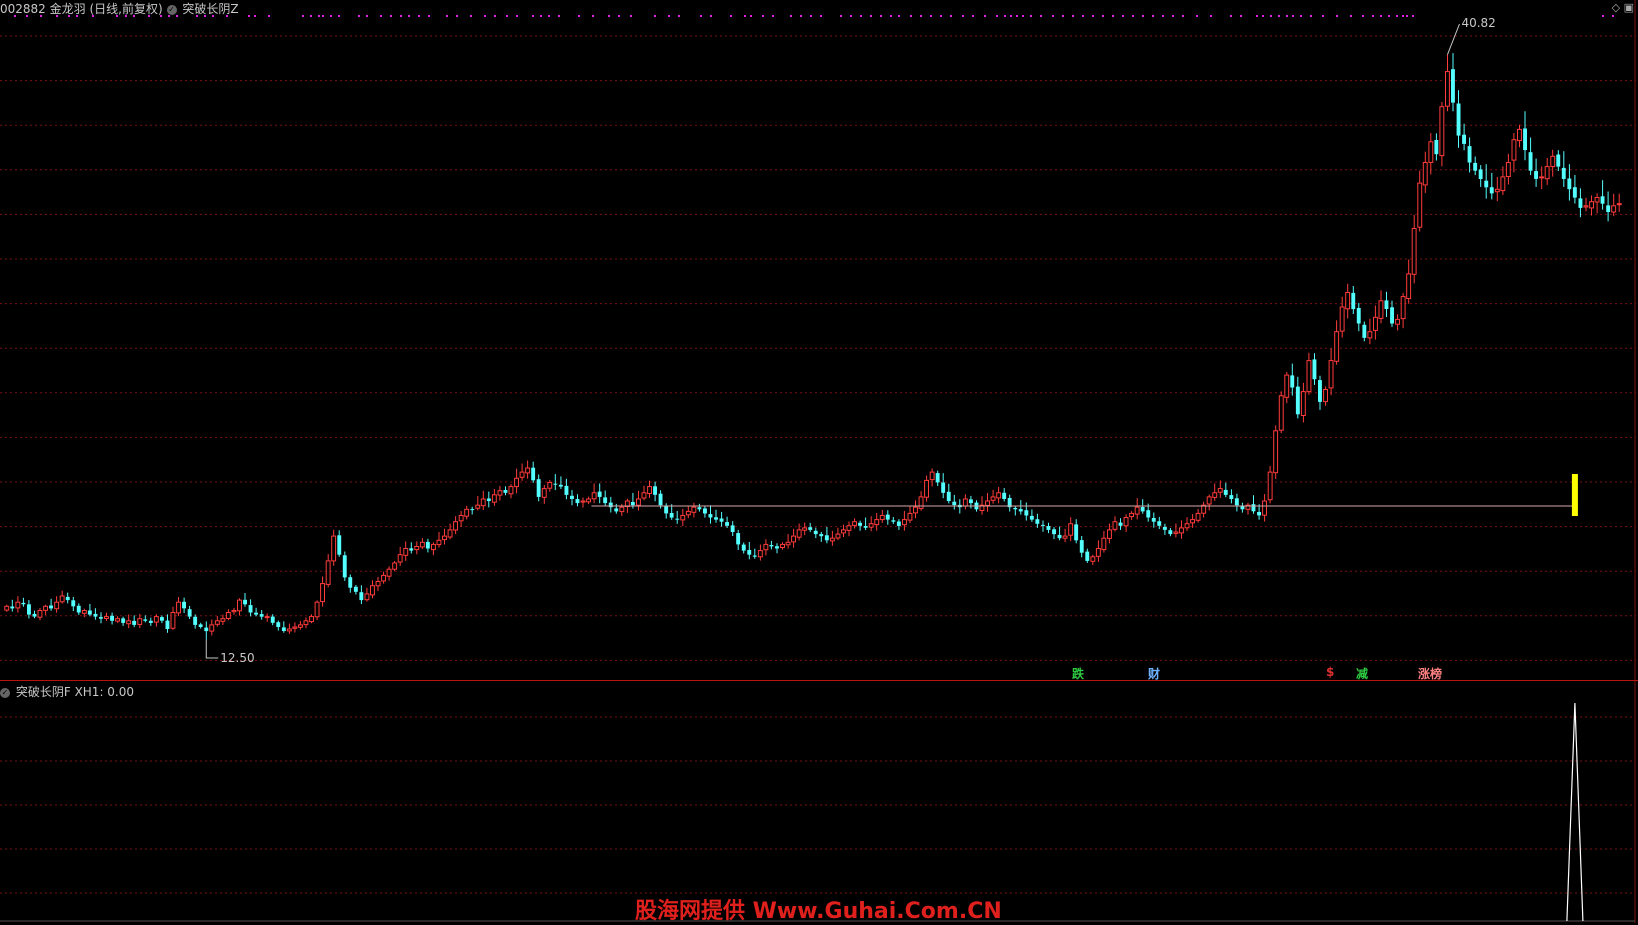 Image resolution: width=1638 pixels, height=925 pixels. What do you see at coordinates (1453, 39) in the screenshot?
I see `high-leader-line` at bounding box center [1453, 39].